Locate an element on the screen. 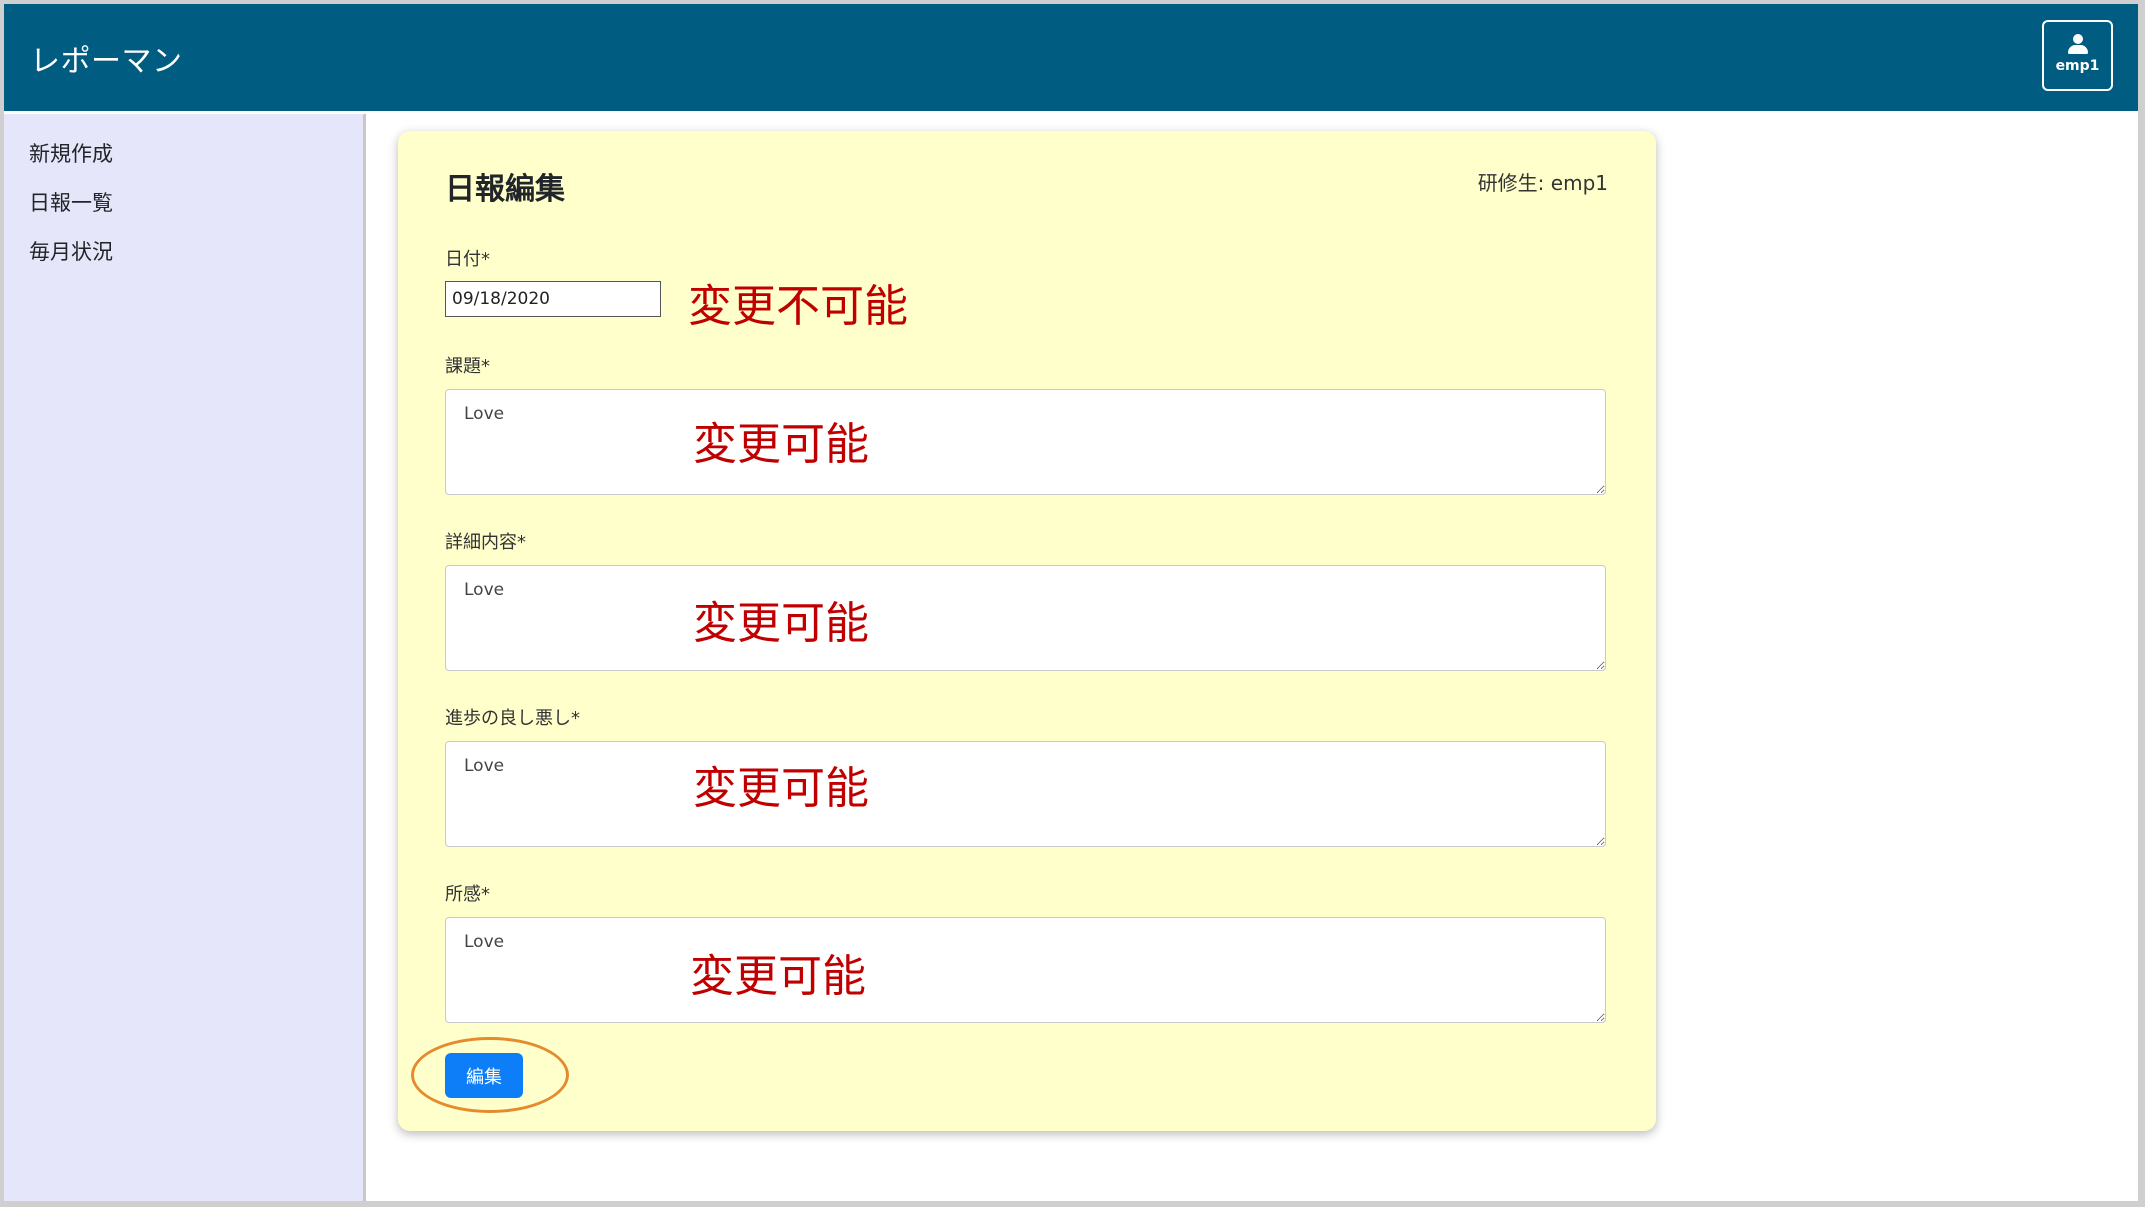  top-navbar: レポーマン emp1 is located at coordinates (1071, 57).